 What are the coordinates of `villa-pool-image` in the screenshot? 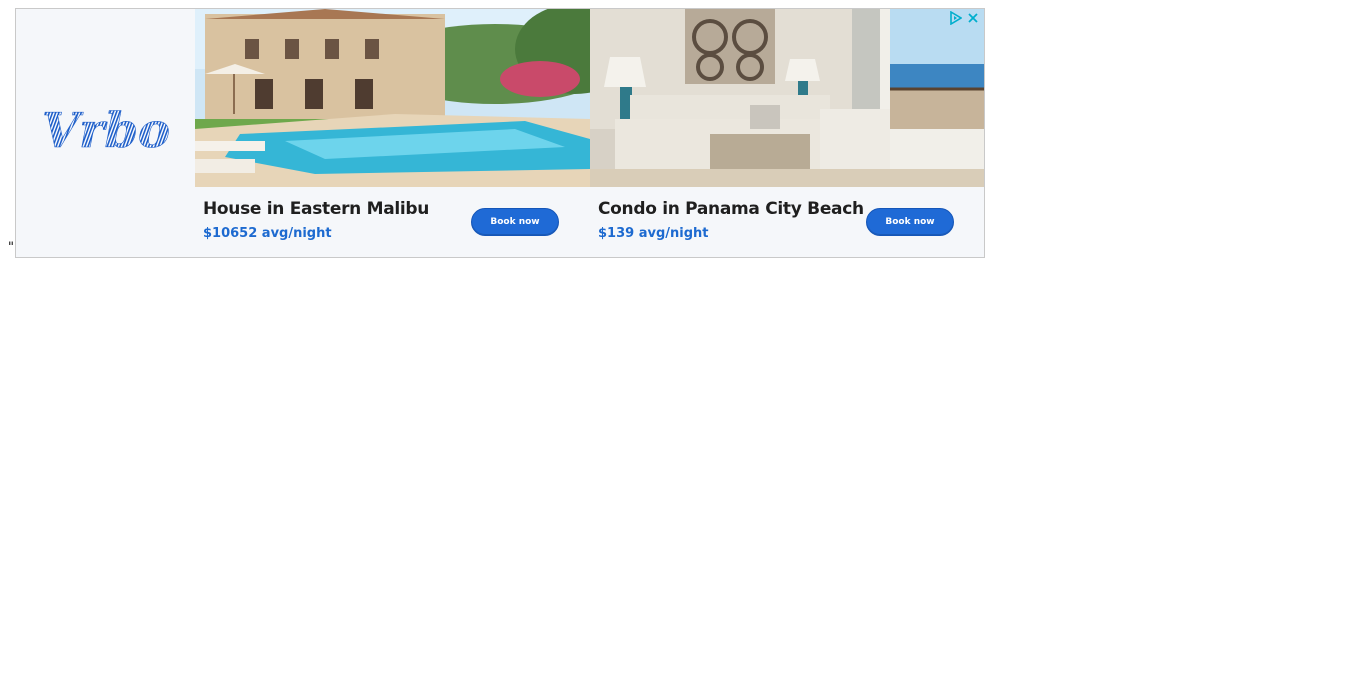 It's located at (392, 98).